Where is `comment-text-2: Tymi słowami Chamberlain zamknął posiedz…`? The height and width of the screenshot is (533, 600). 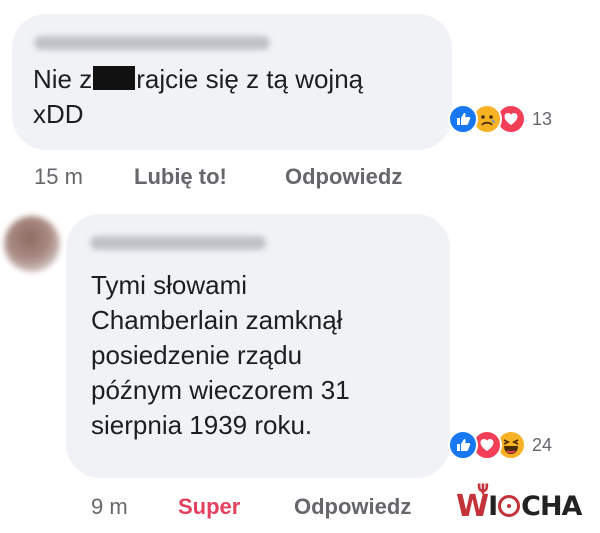 comment-text-2: Tymi słowami Chamberlain zamknął posiedz… is located at coordinates (220, 355).